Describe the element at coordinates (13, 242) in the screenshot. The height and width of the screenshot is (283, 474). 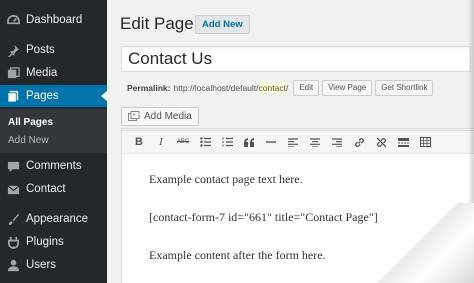
I see `plugin-icon` at that location.